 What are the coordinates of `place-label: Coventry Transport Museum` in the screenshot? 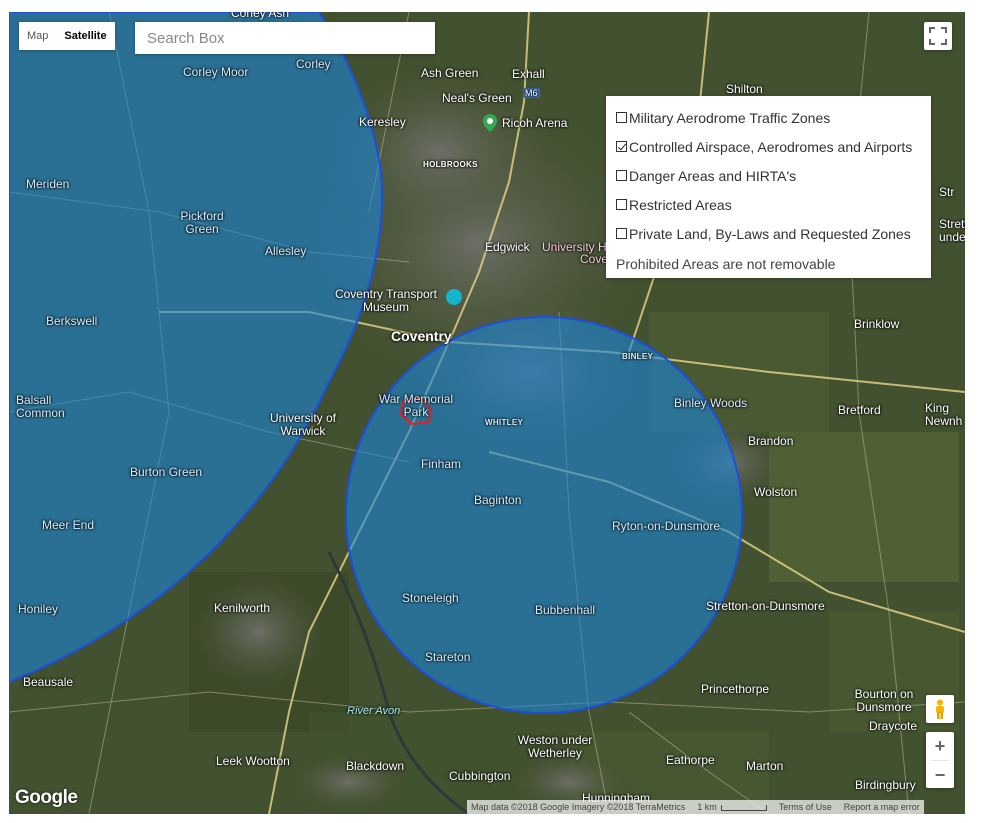 It's located at (386, 300).